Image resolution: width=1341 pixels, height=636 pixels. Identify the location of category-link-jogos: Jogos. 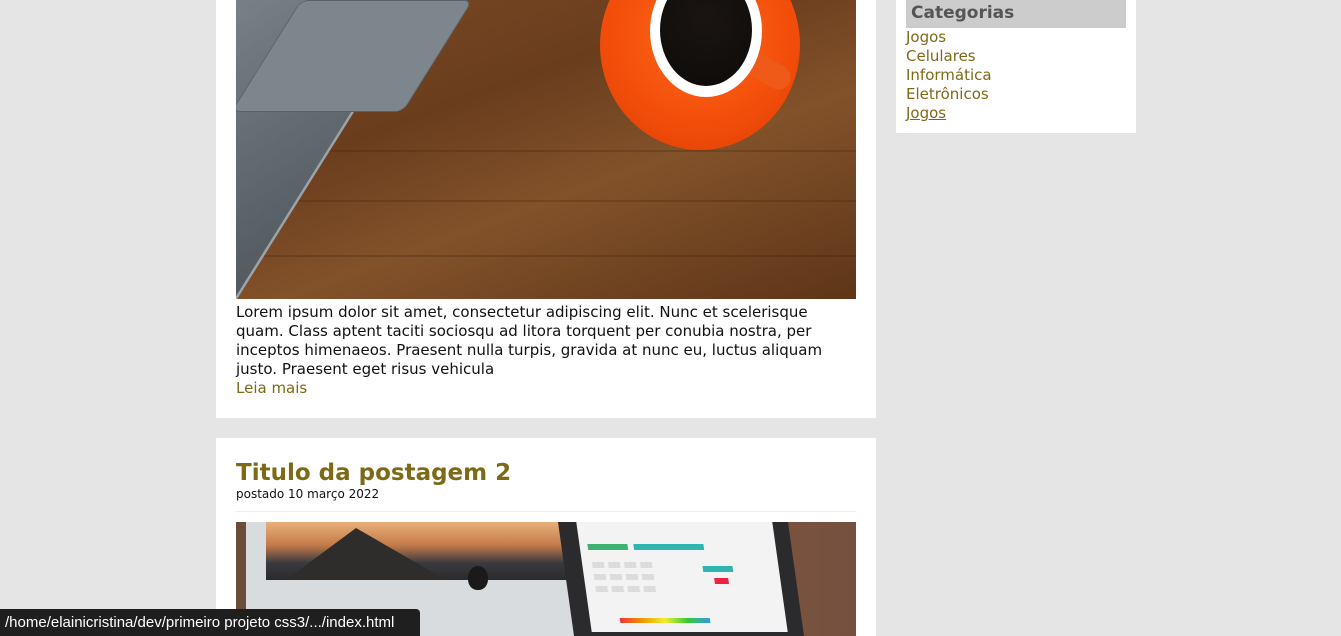
(926, 37).